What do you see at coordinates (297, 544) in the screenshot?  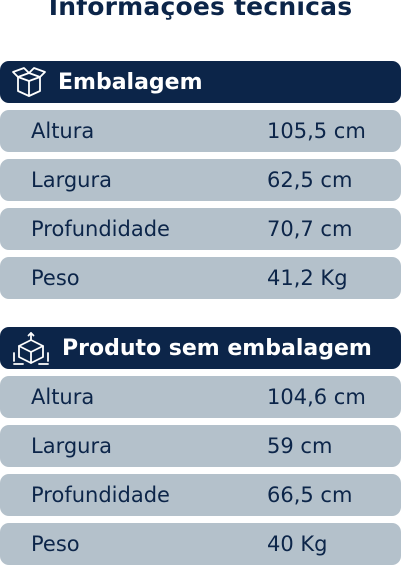 I see `spec-value: 40 Kg` at bounding box center [297, 544].